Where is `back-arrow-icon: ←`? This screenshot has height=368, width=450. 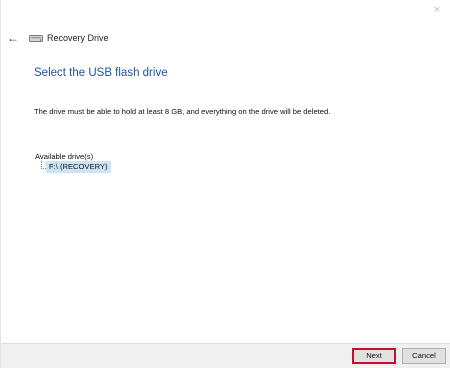
back-arrow-icon: ← is located at coordinates (15, 38).